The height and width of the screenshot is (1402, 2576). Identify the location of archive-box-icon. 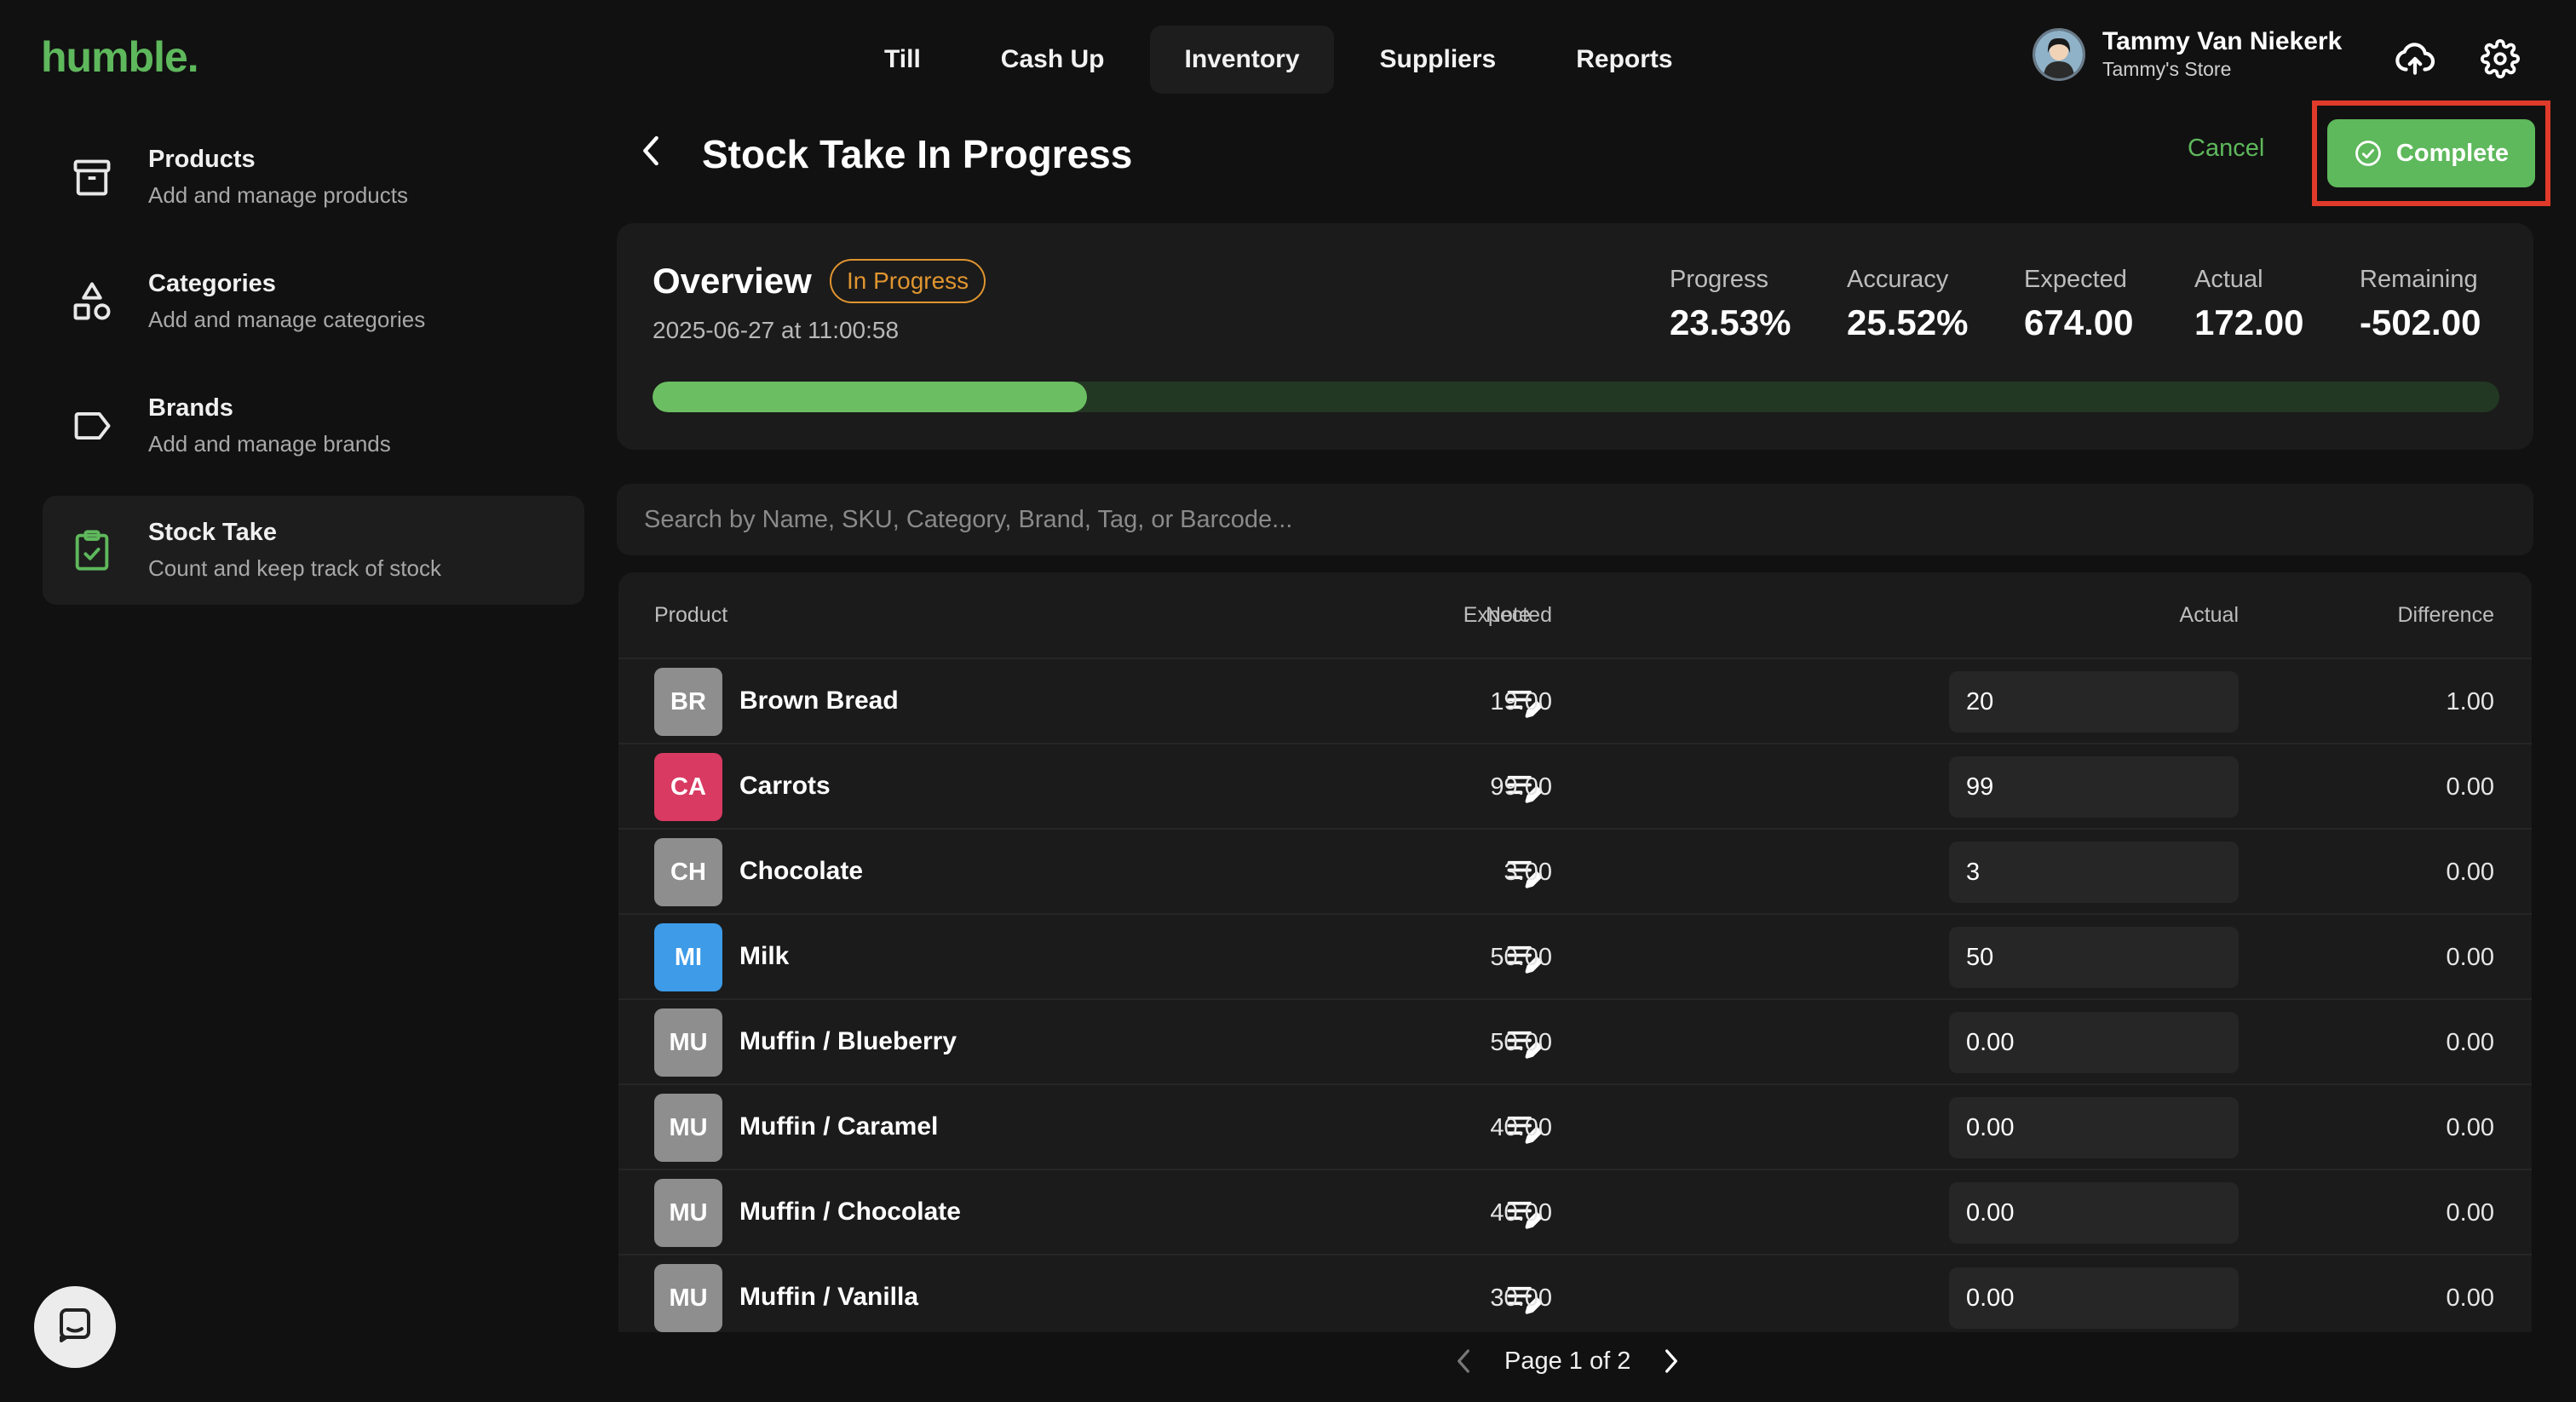
(92, 177).